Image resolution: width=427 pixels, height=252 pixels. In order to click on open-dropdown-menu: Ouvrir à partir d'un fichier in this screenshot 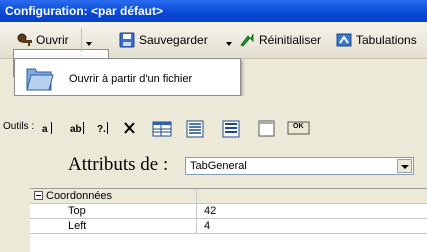, I will do `click(127, 77)`.